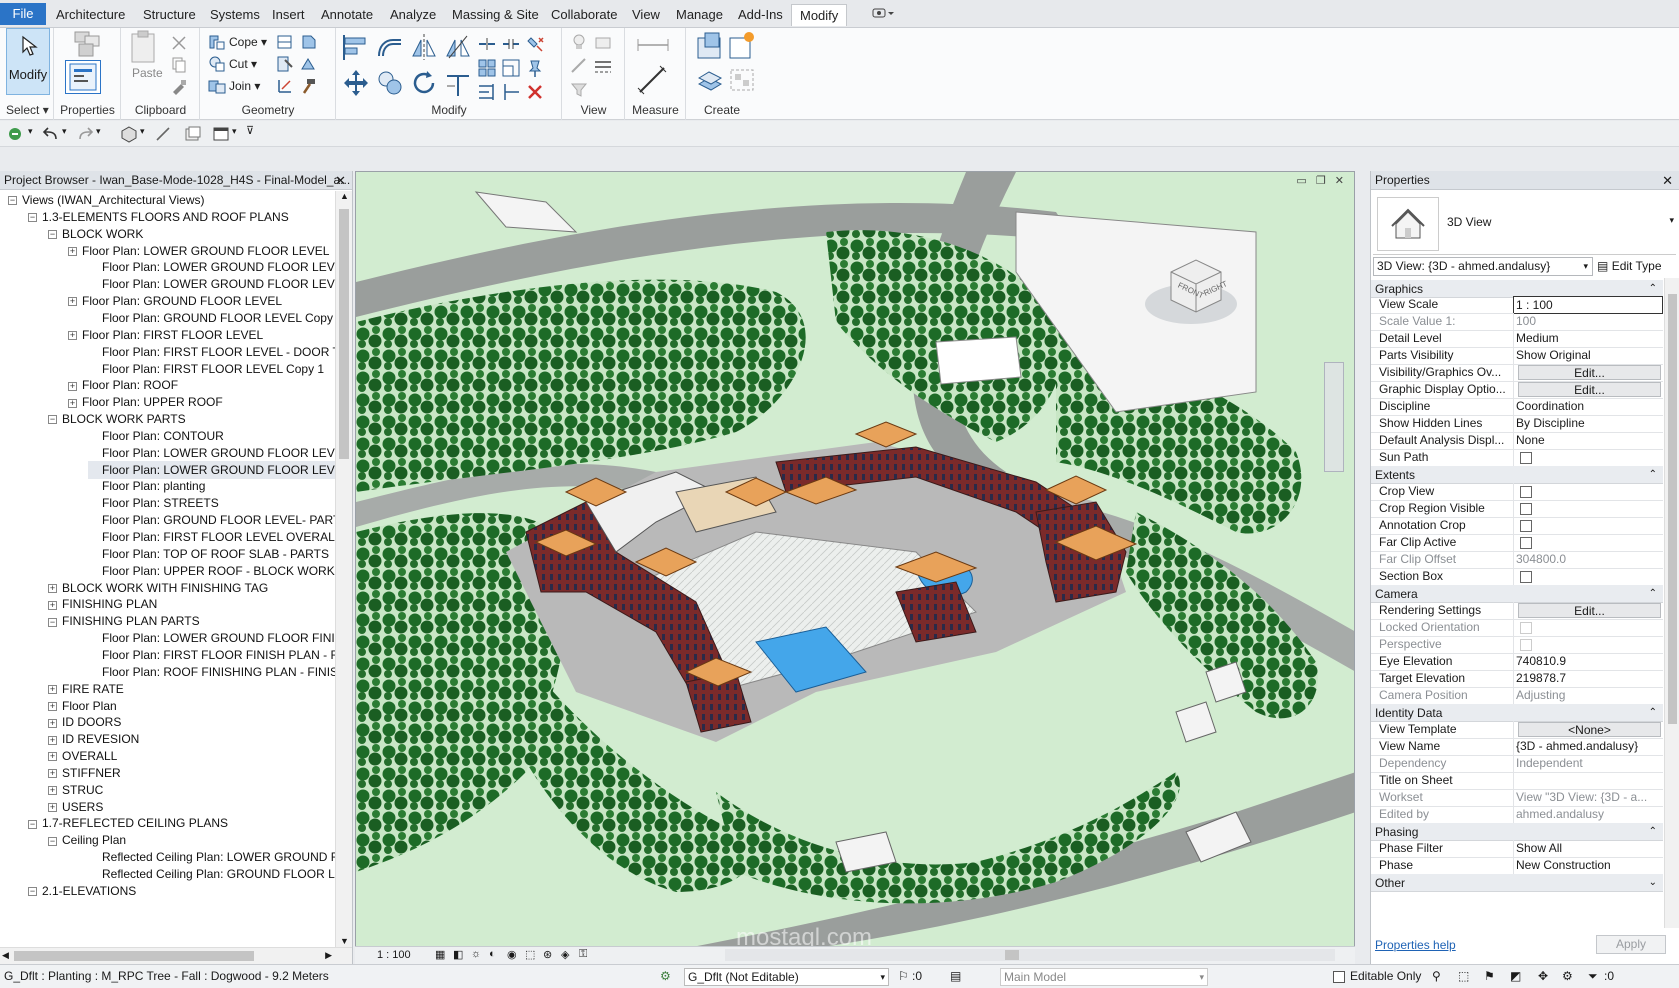 Image resolution: width=1679 pixels, height=988 pixels. I want to click on move-icon, so click(356, 83).